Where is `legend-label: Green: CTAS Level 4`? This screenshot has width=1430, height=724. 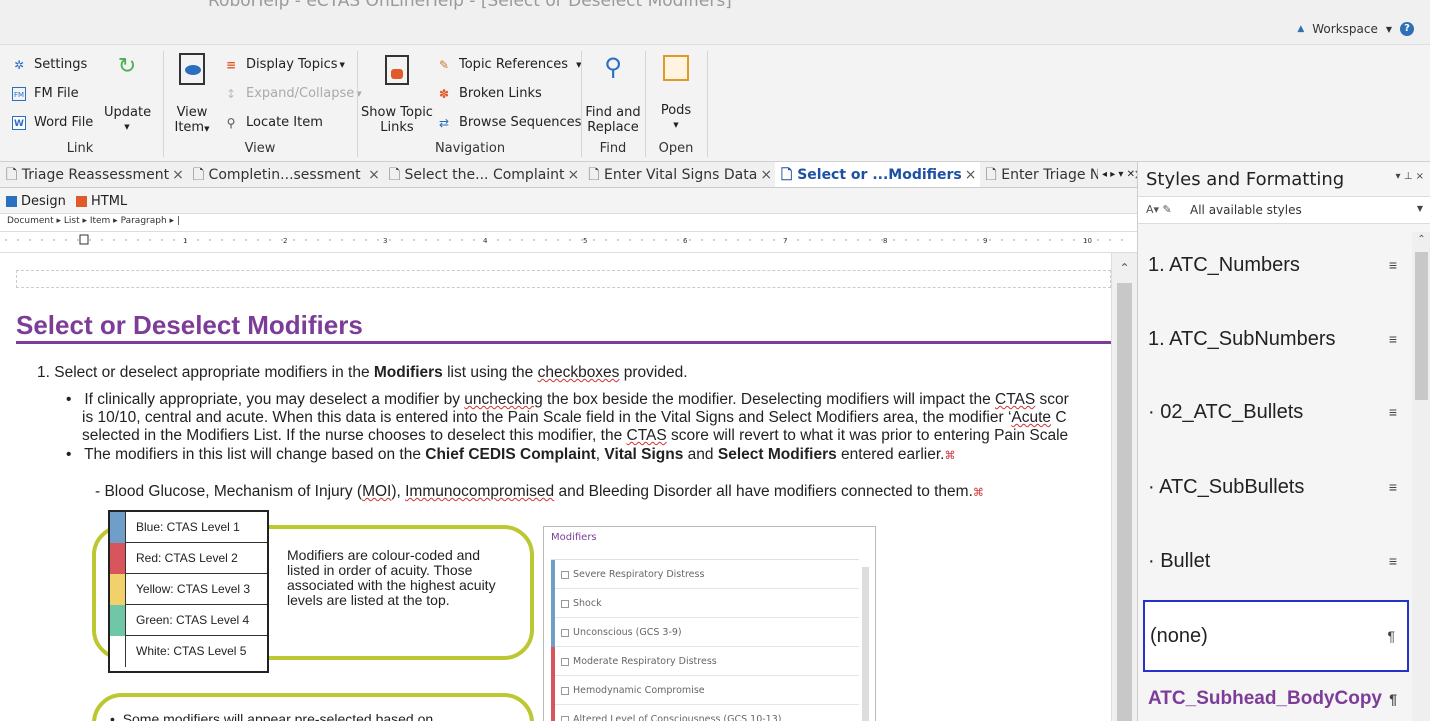 legend-label: Green: CTAS Level 4 is located at coordinates (193, 620).